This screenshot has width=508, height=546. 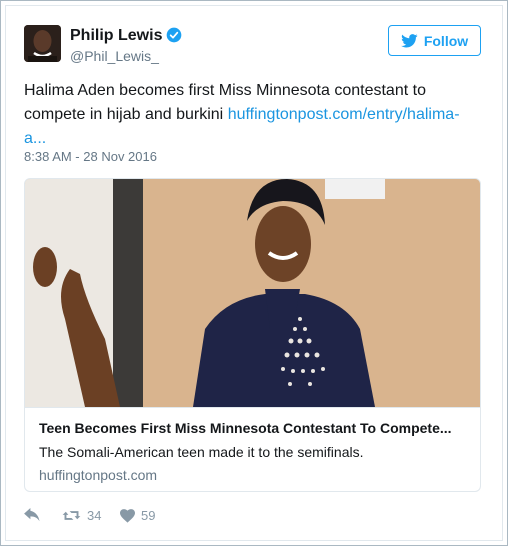 I want to click on tweet-timestamp: 8:38 AM - 28 Nov 2016, so click(x=90, y=156).